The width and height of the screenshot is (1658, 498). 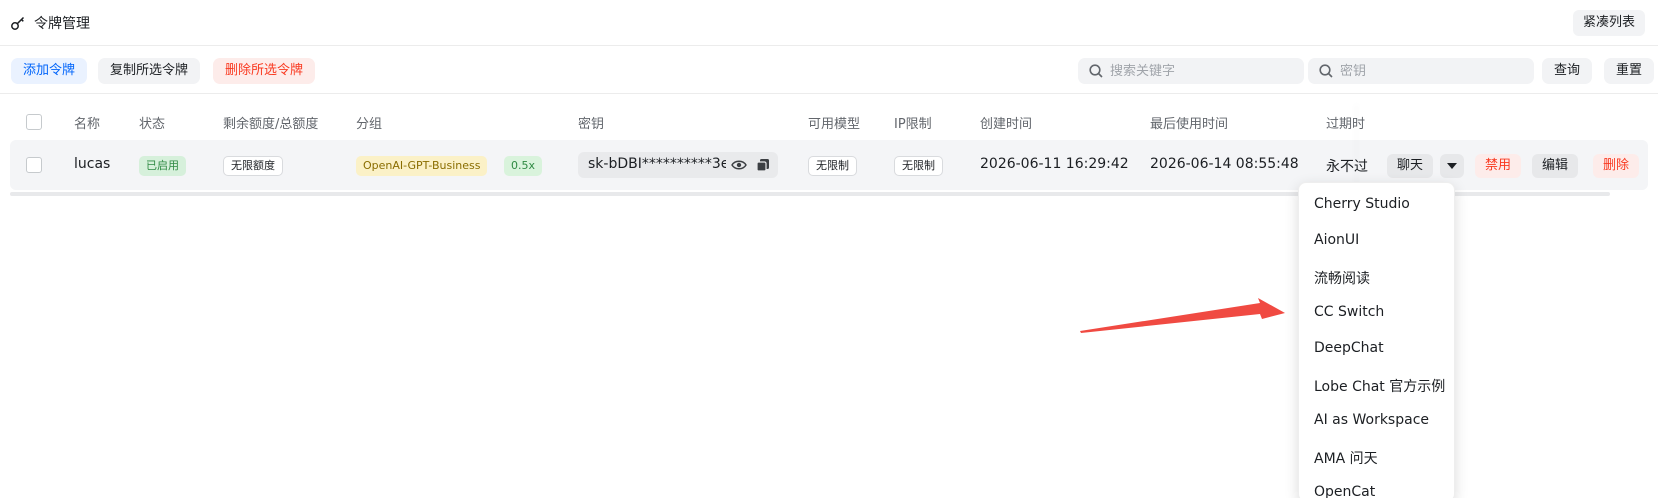 What do you see at coordinates (763, 165) in the screenshot?
I see `copy-icon` at bounding box center [763, 165].